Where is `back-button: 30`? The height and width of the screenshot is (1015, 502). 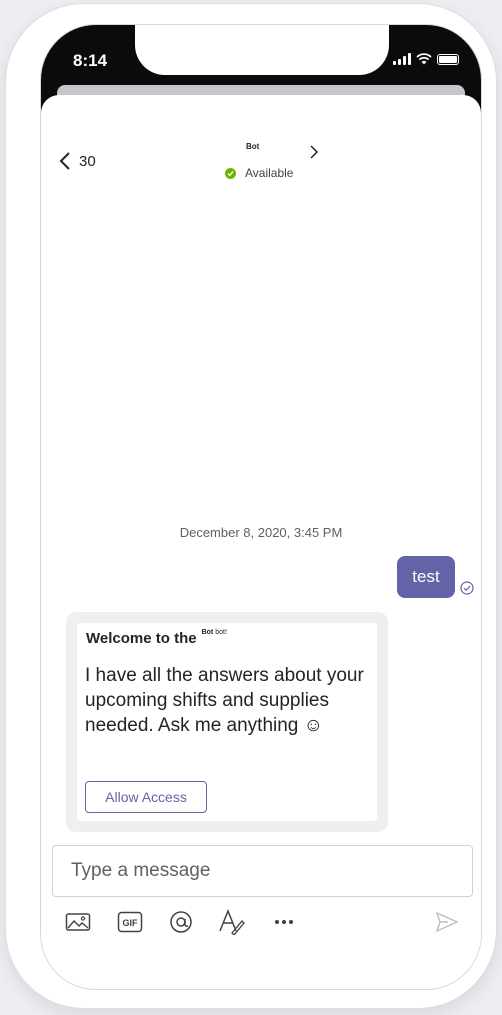
back-button: 30 is located at coordinates (77, 161).